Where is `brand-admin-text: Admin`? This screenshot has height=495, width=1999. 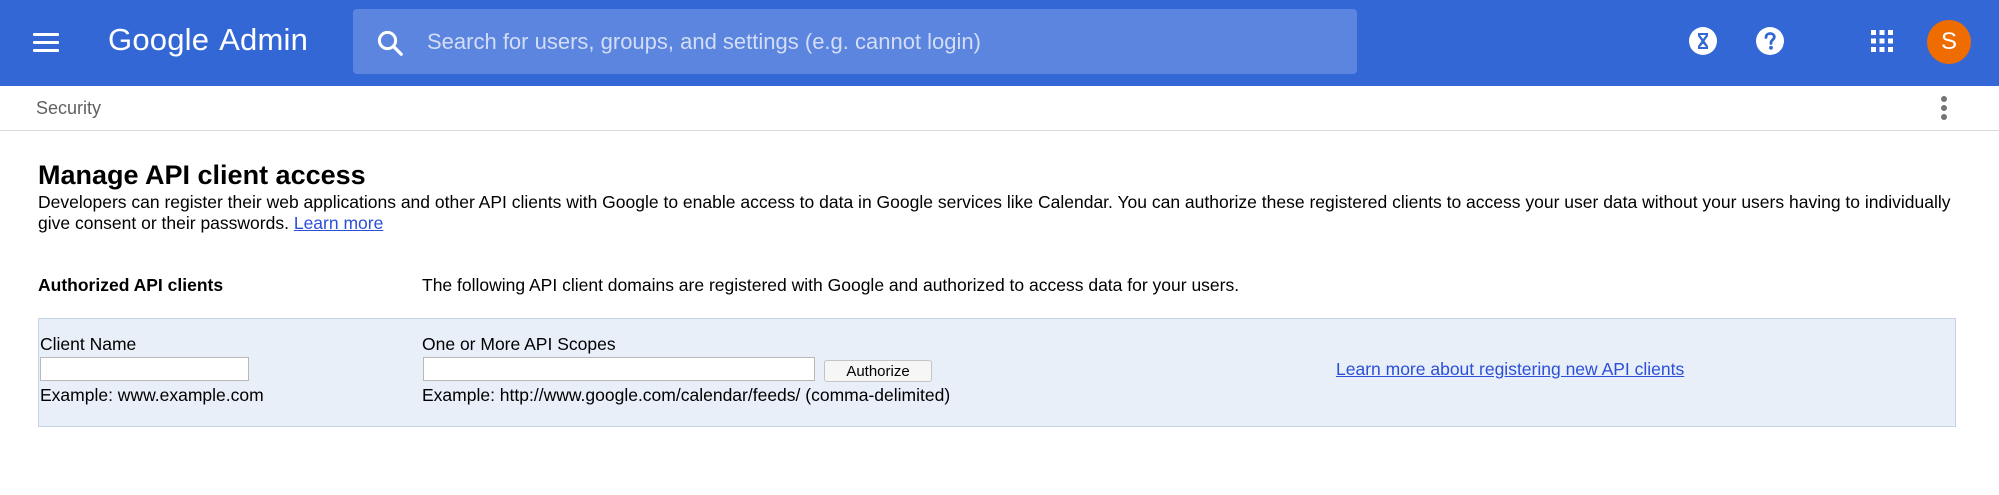 brand-admin-text: Admin is located at coordinates (264, 39).